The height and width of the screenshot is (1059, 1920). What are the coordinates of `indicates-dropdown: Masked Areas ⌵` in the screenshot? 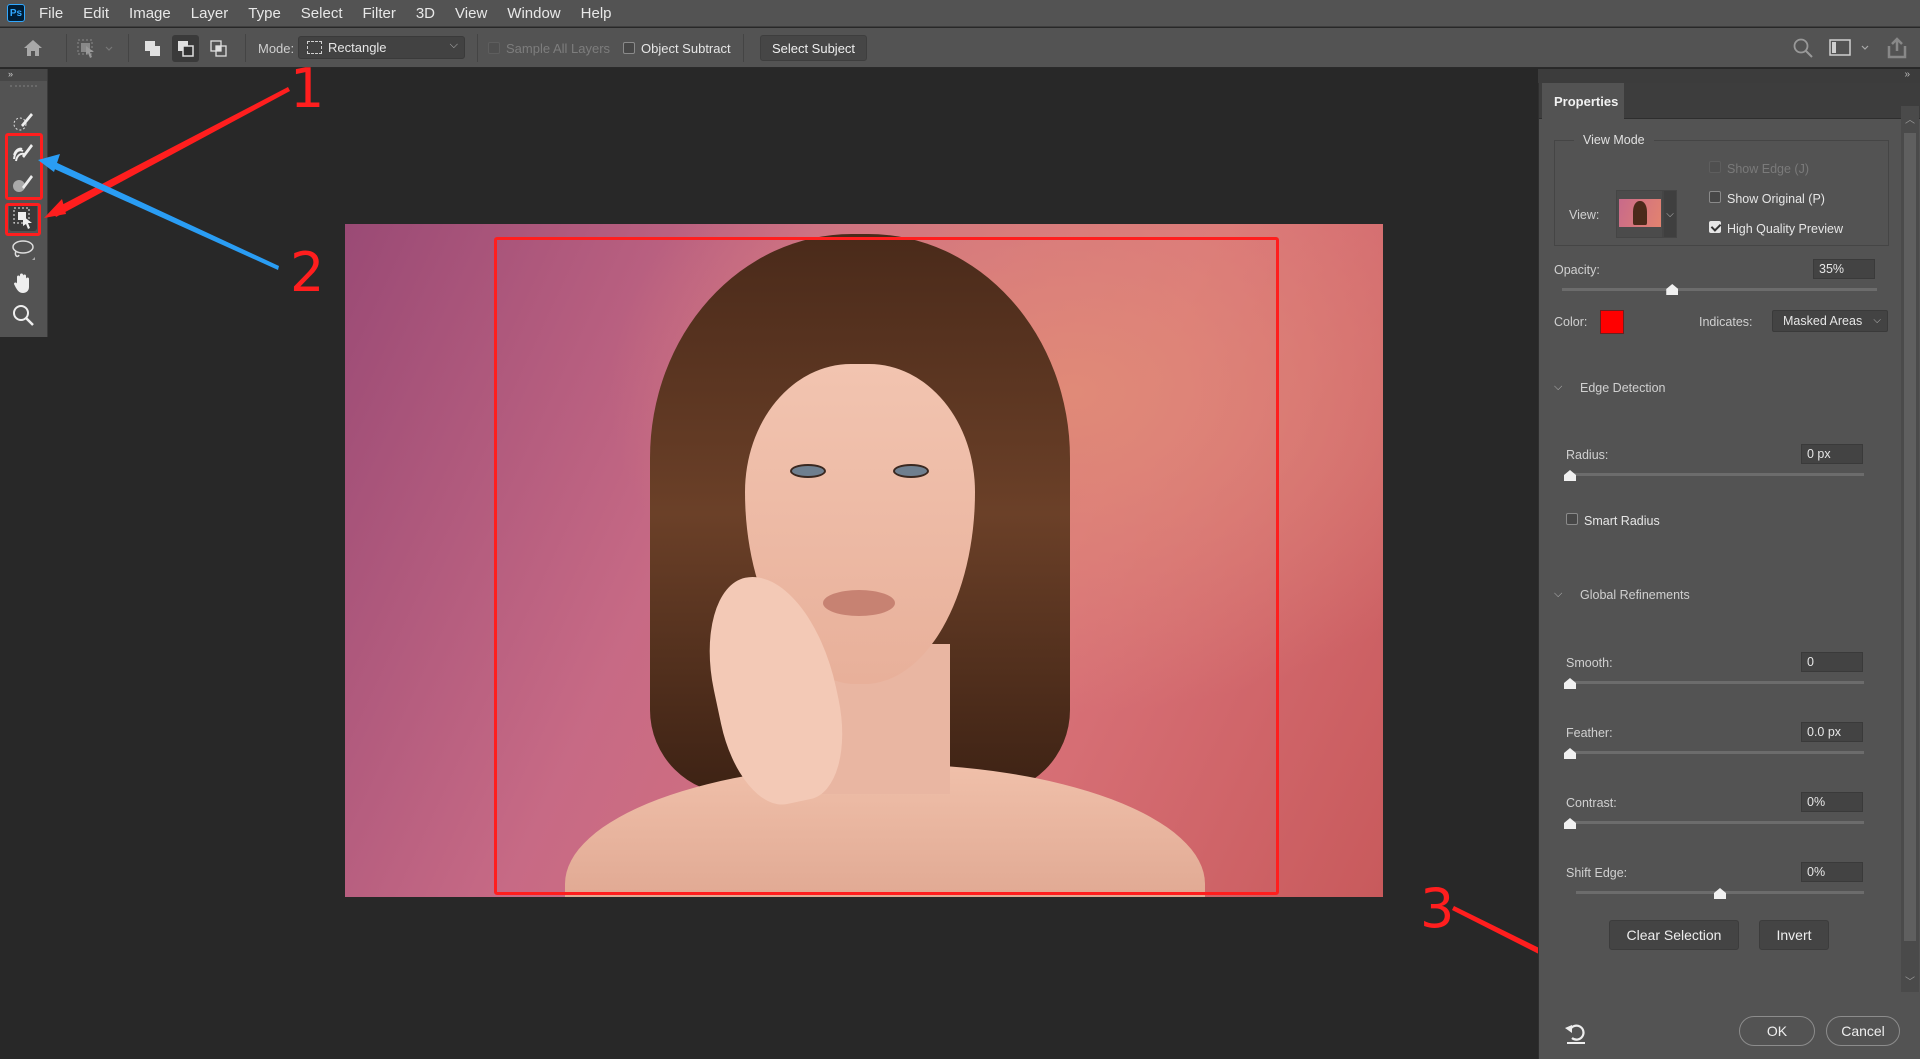 It's located at (1830, 321).